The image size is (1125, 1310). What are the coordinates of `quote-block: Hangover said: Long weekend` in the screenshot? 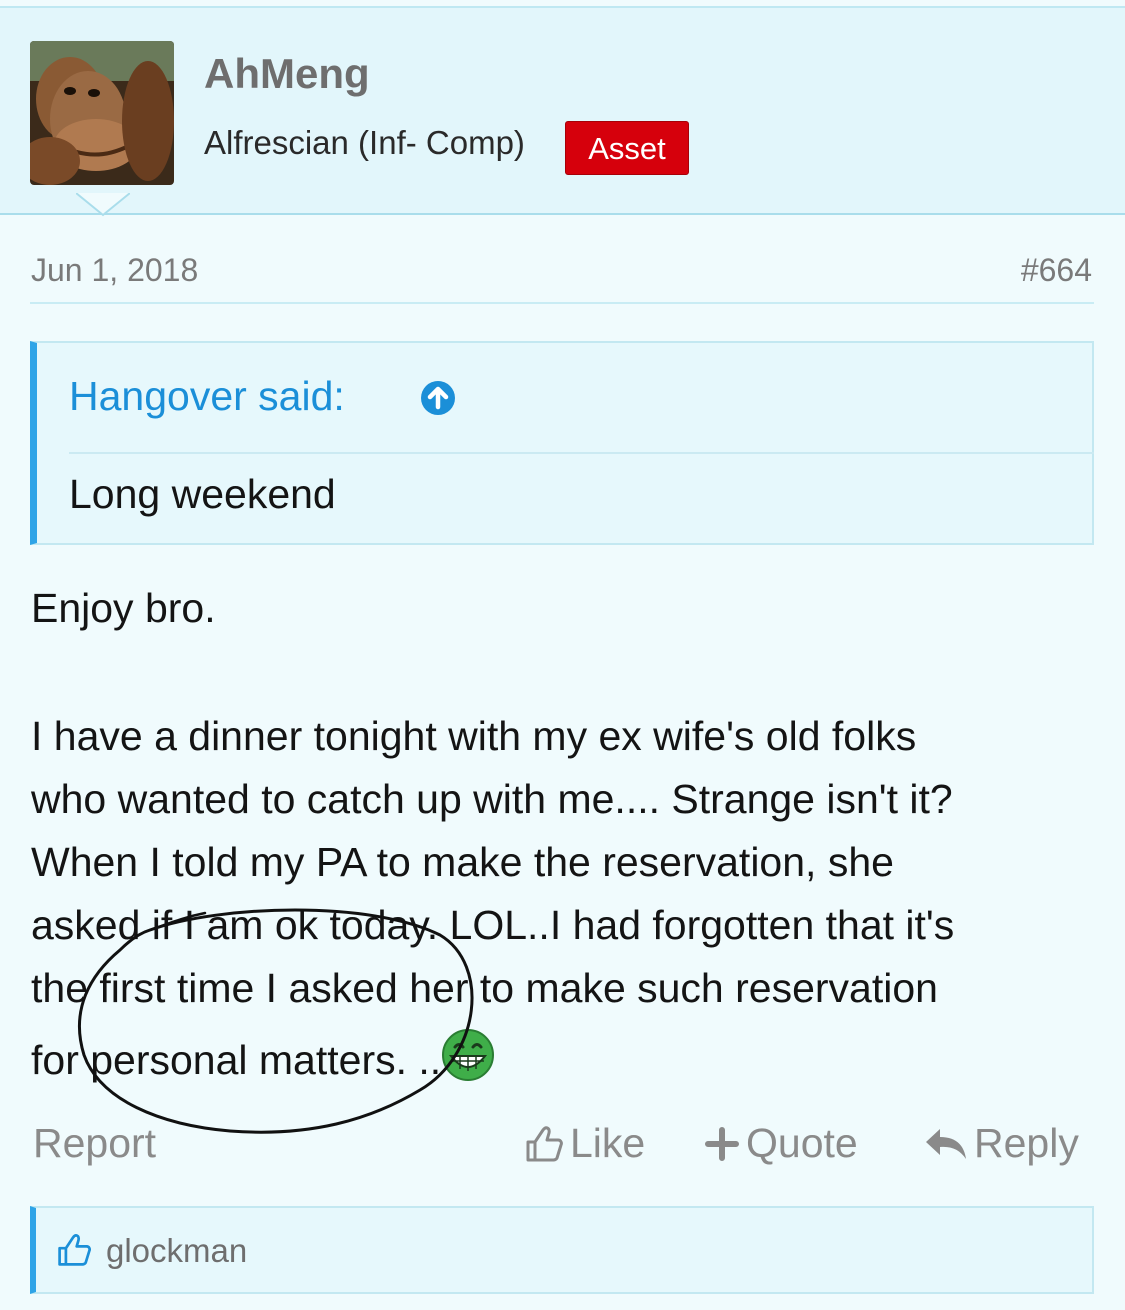 It's located at (562, 443).